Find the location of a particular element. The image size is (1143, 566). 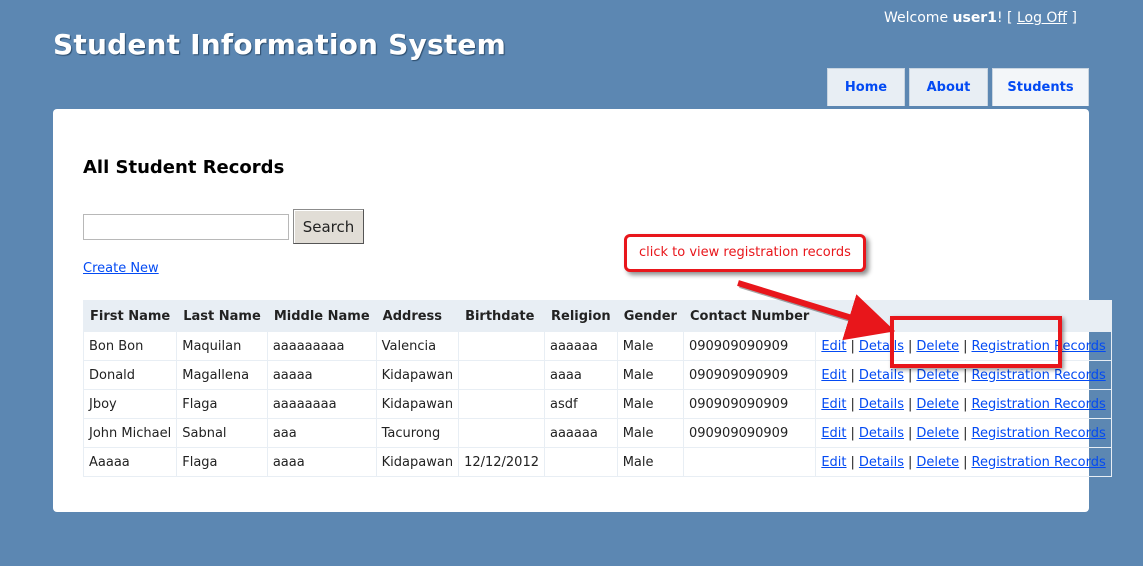

annotation-callout: click to view registration records is located at coordinates (745, 253).